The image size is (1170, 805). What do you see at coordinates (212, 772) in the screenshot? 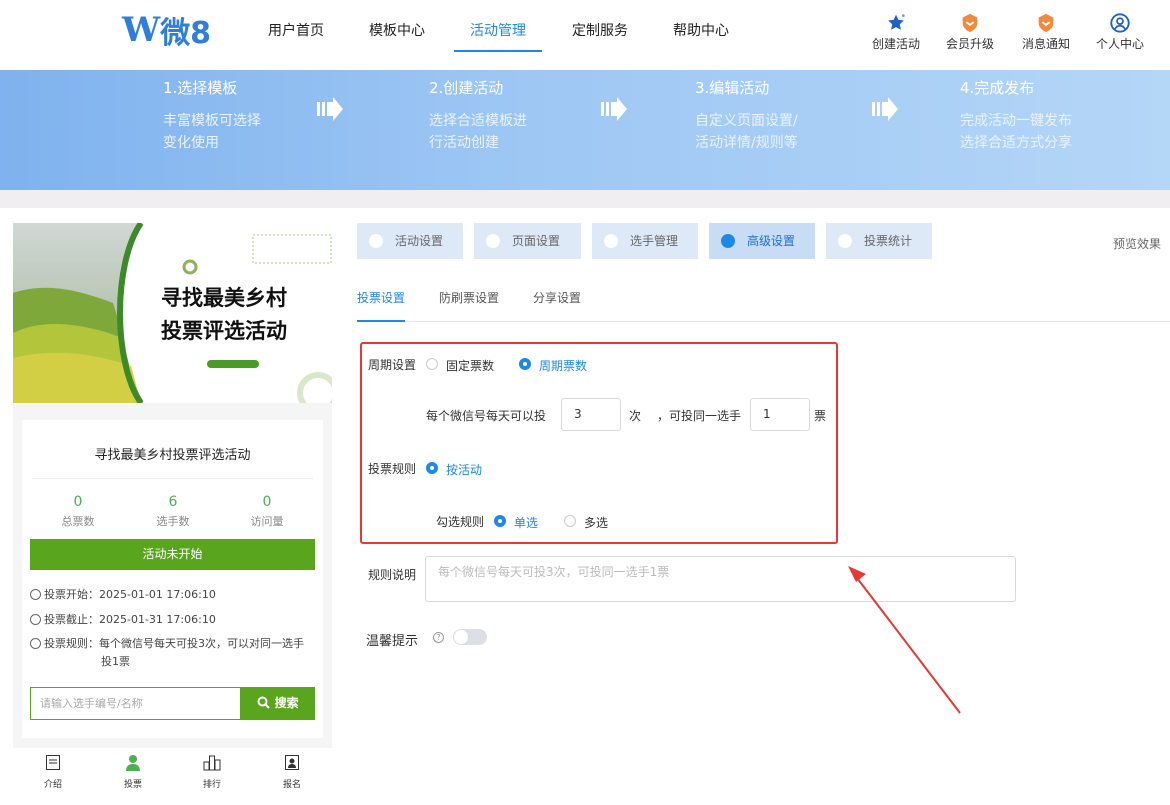
I see `bottom-nav-ranking: 排行` at bounding box center [212, 772].